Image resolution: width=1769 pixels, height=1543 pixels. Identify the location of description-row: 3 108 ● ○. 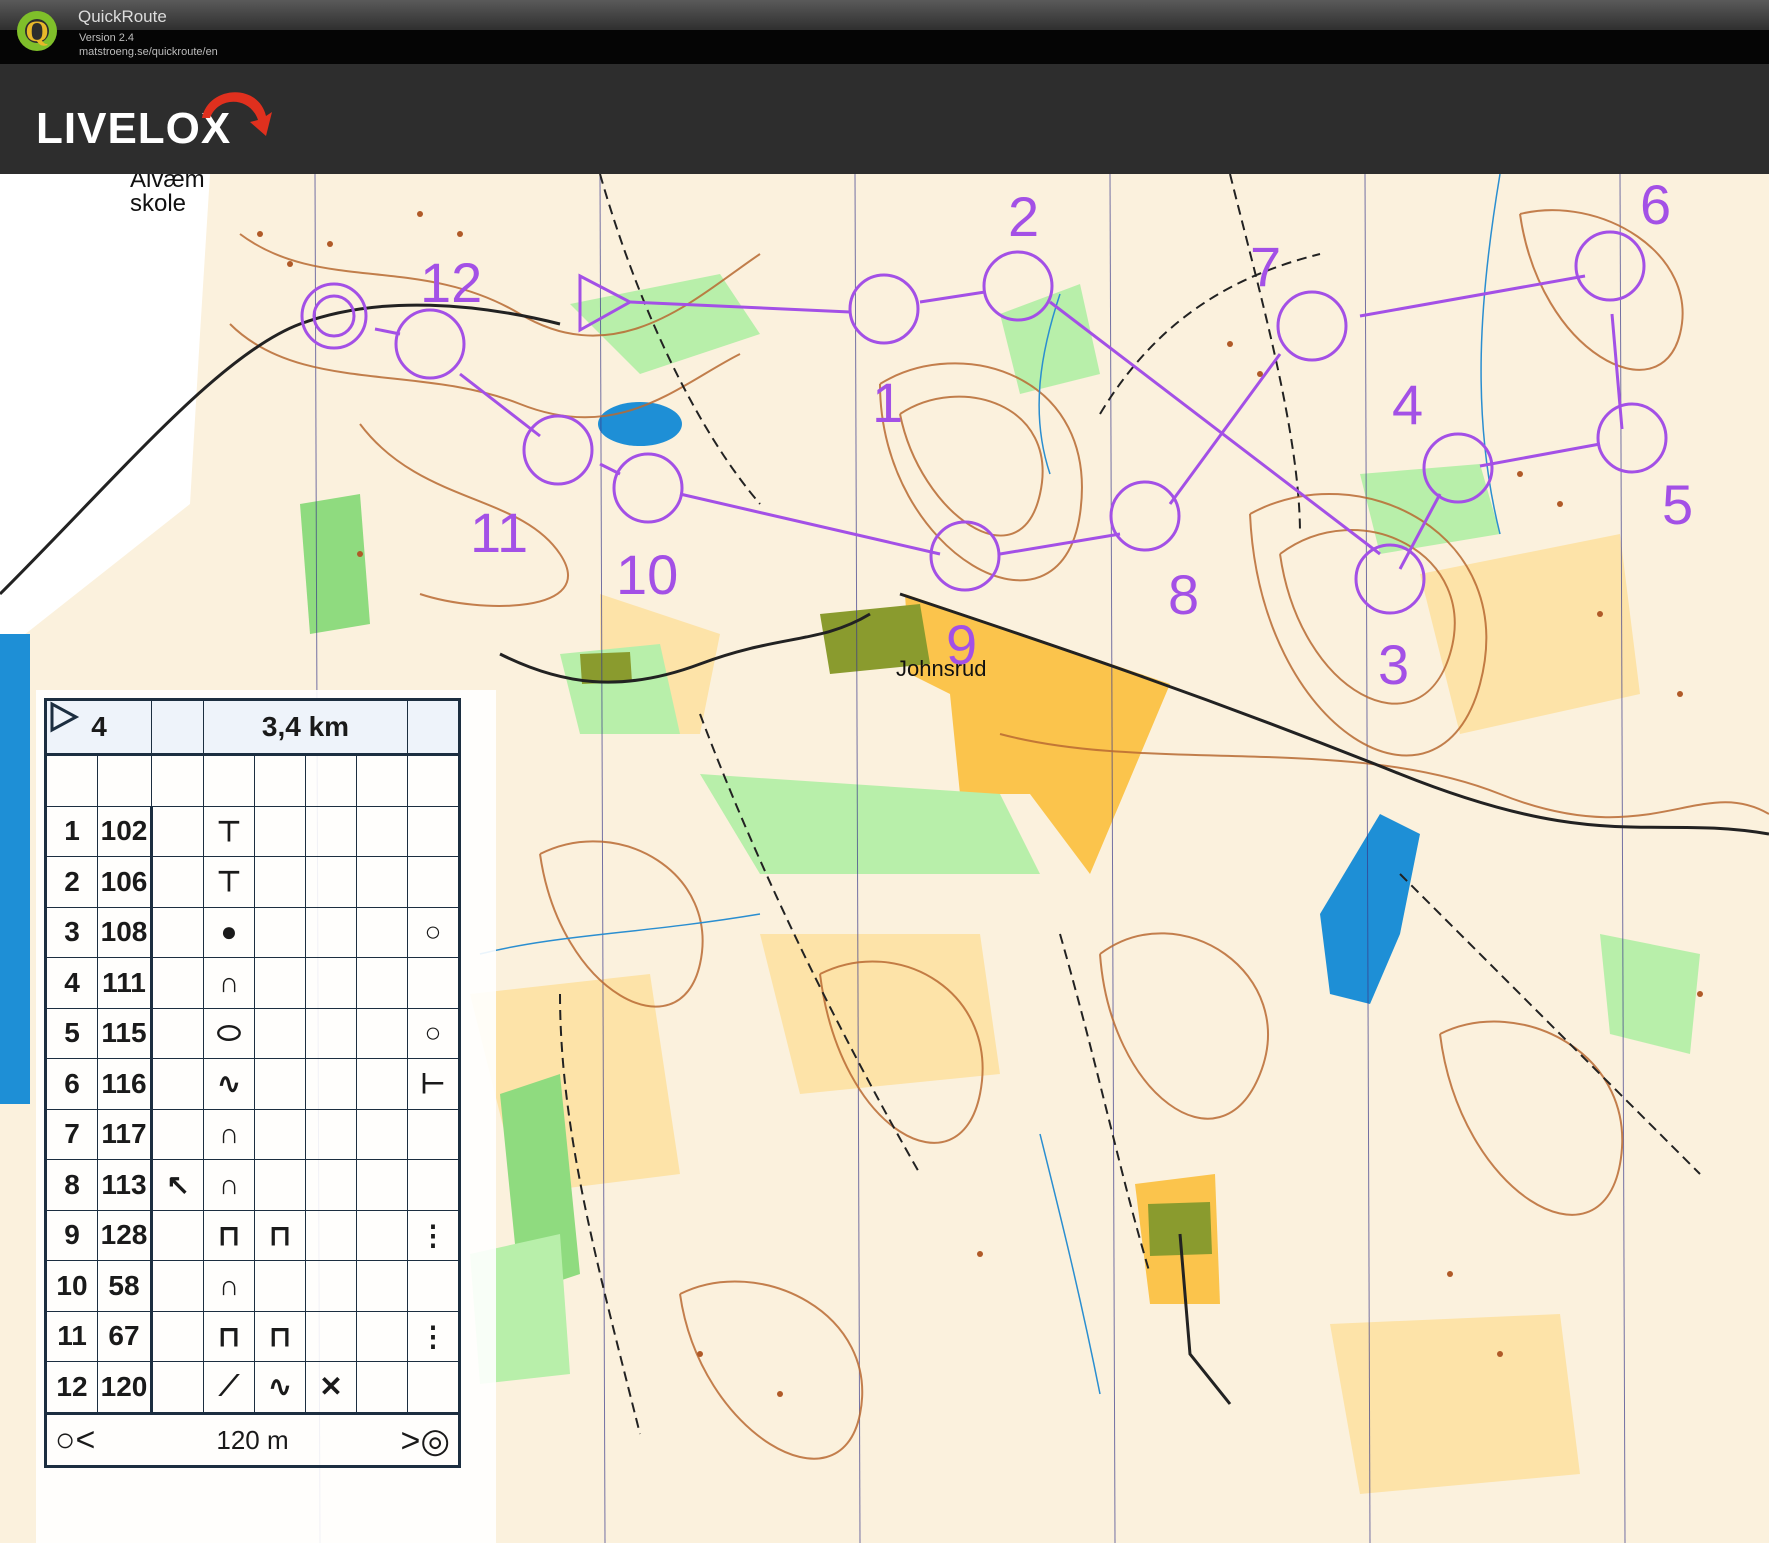
(252, 932).